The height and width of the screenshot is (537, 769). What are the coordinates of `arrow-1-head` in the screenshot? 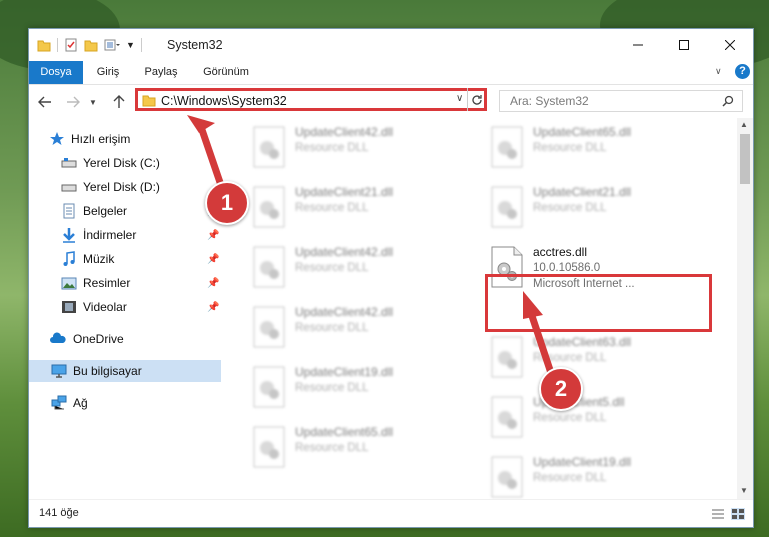 It's located at (201, 124).